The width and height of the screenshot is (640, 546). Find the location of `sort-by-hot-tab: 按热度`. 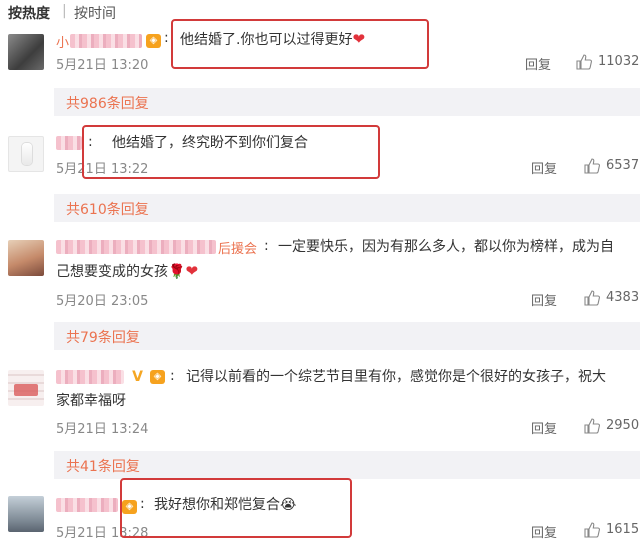

sort-by-hot-tab: 按热度 is located at coordinates (29, 13).